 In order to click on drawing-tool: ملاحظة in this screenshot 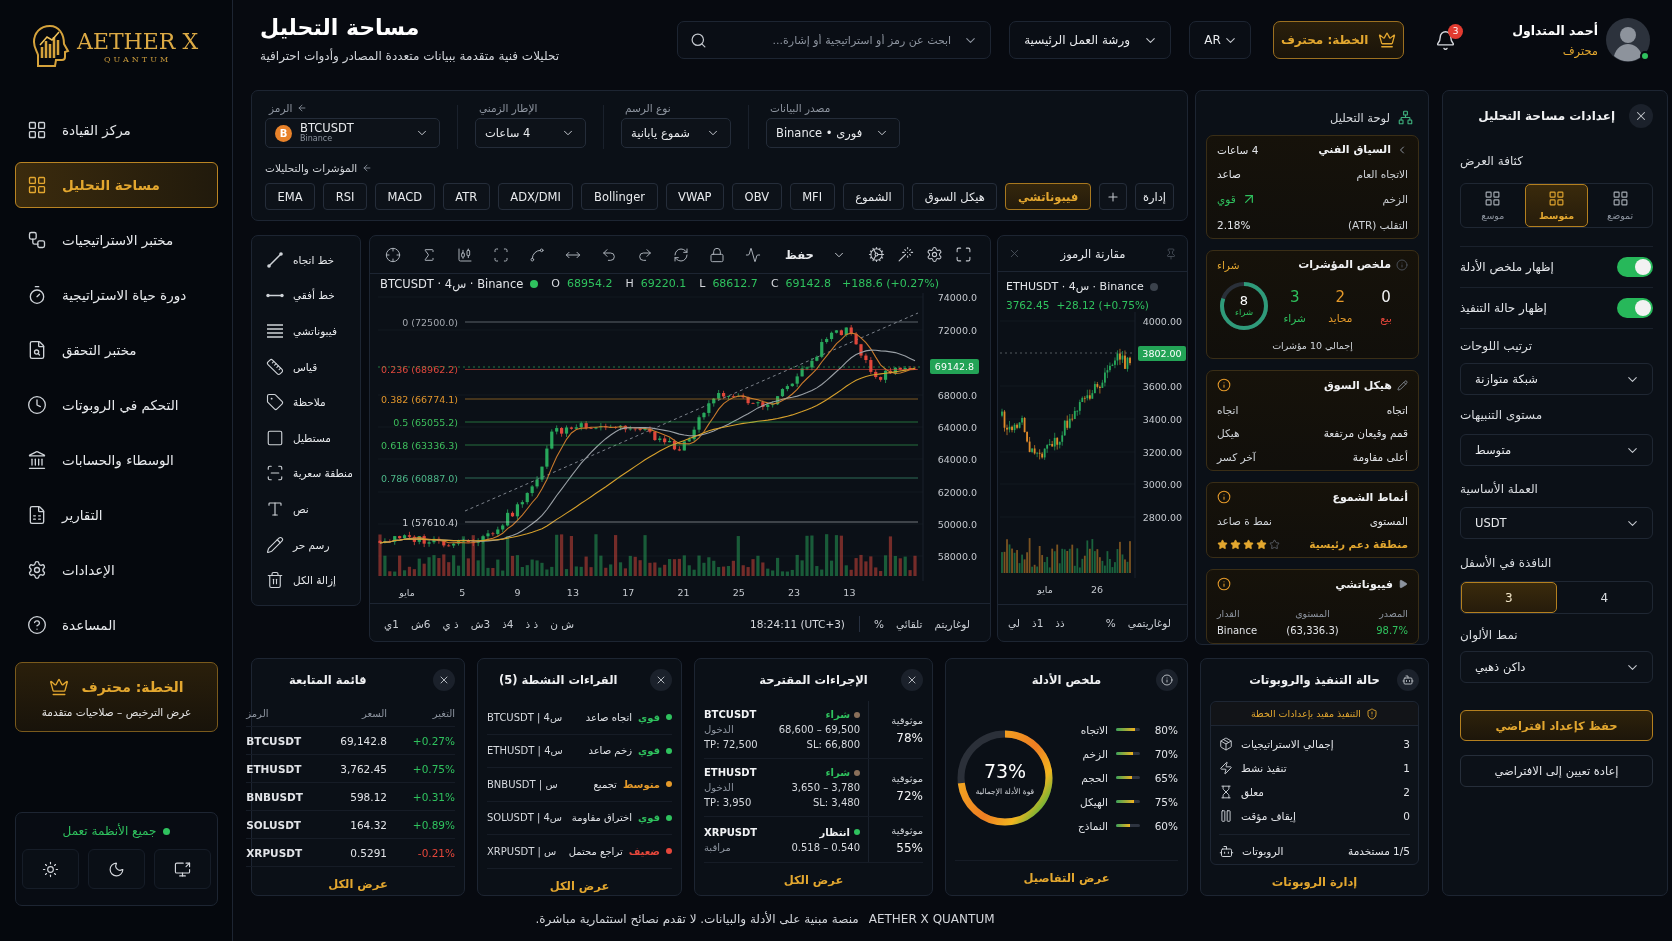, I will do `click(306, 402)`.